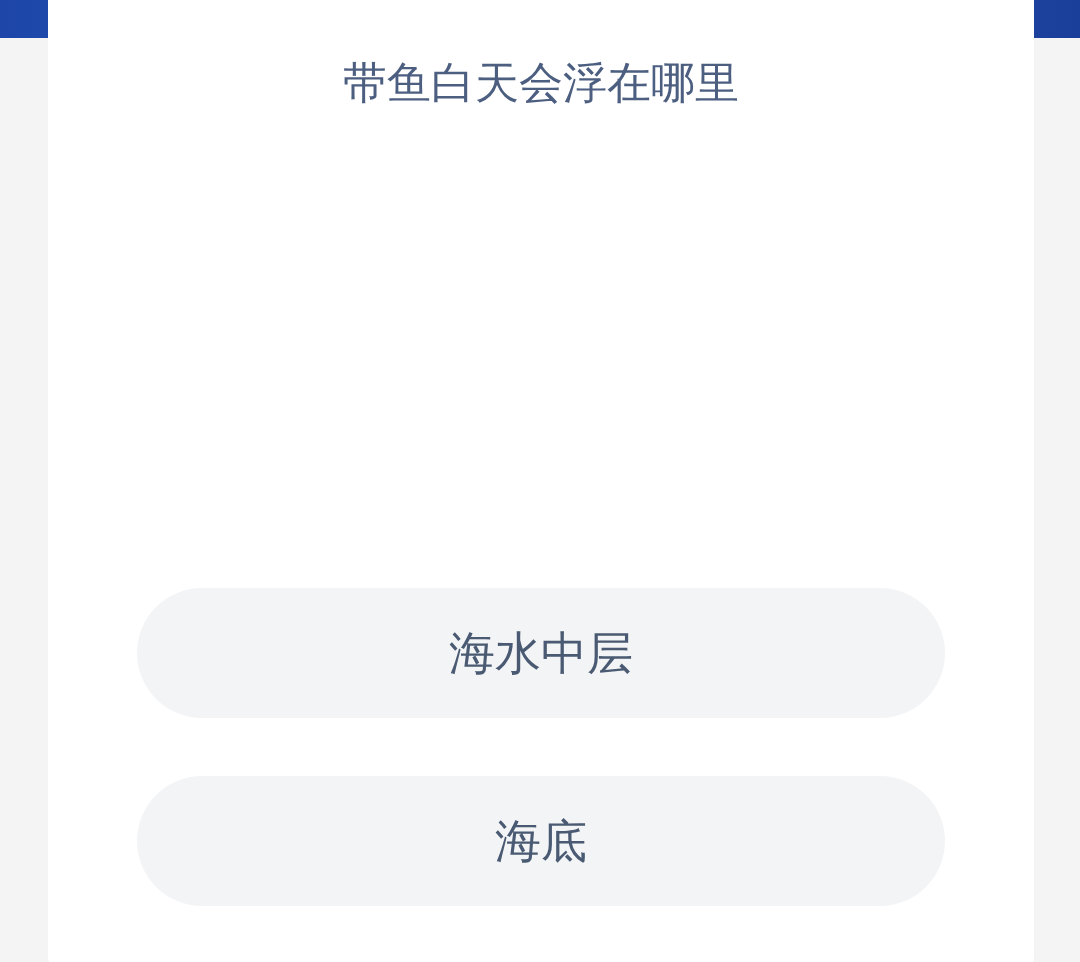  Describe the element at coordinates (541, 841) in the screenshot. I see `answer-option: 海底` at that location.